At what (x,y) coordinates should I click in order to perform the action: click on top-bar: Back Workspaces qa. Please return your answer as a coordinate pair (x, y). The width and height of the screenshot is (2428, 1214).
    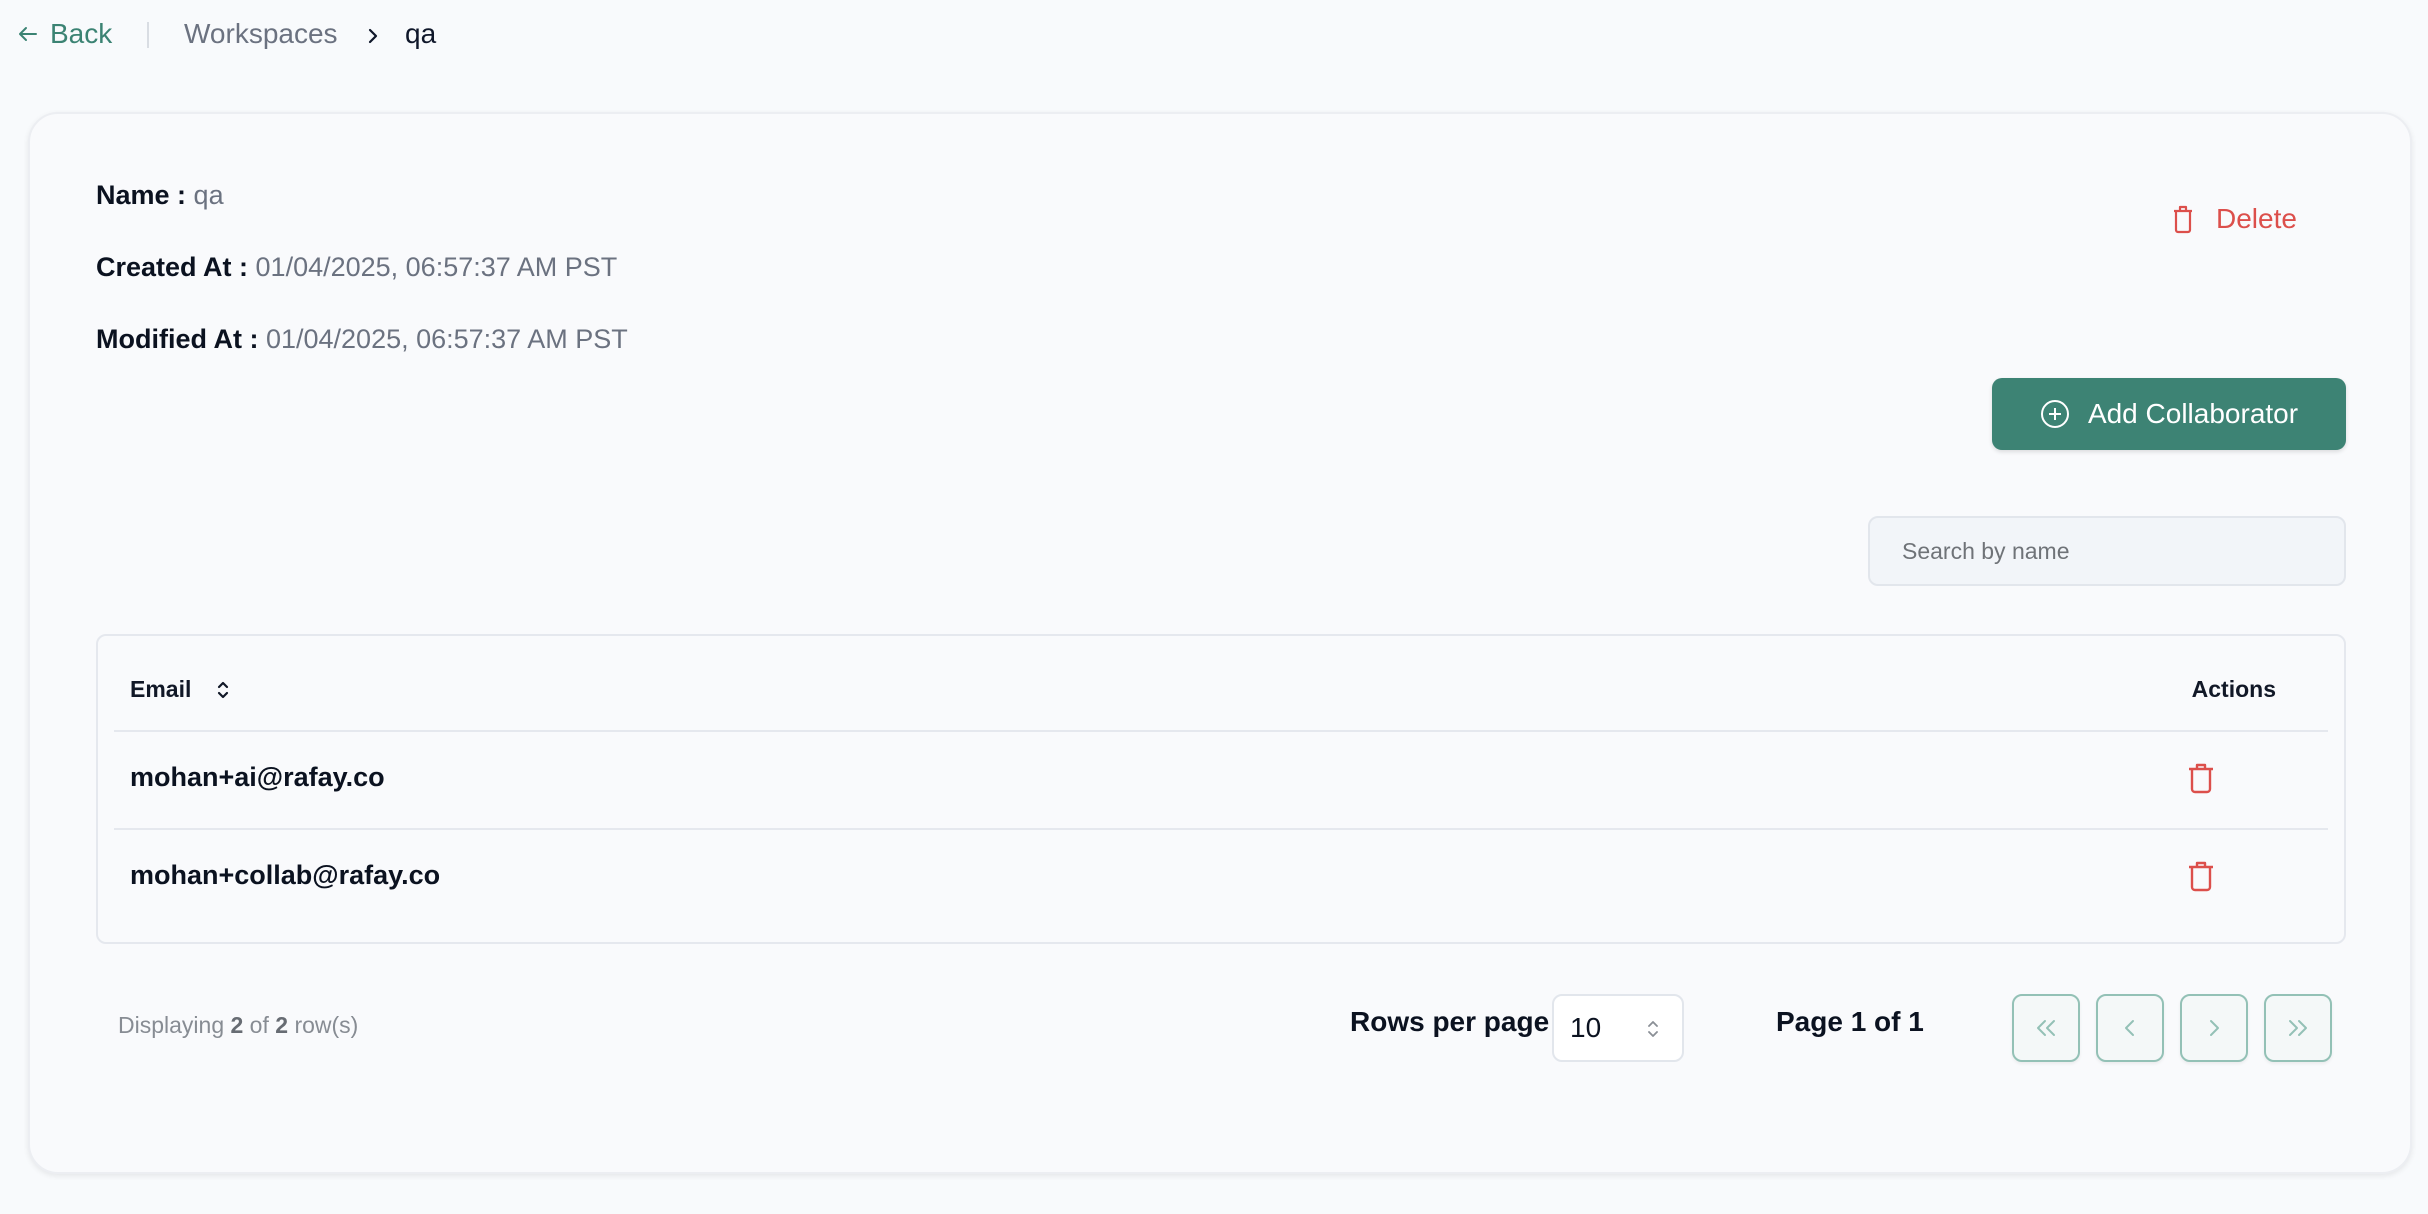
    Looking at the image, I should click on (1214, 36).